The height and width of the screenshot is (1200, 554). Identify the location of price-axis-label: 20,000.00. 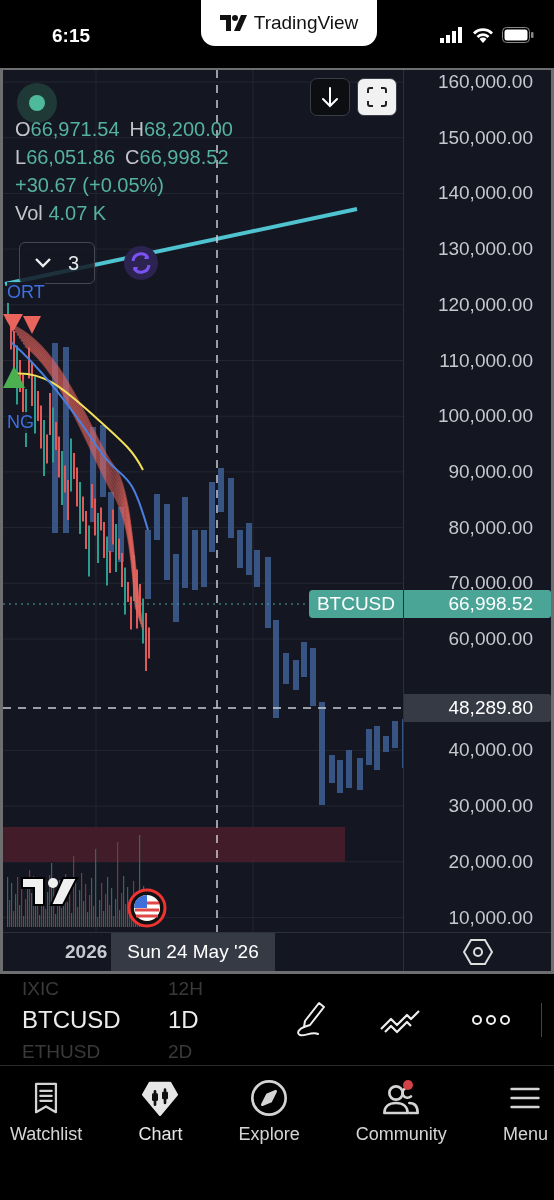
(490, 861).